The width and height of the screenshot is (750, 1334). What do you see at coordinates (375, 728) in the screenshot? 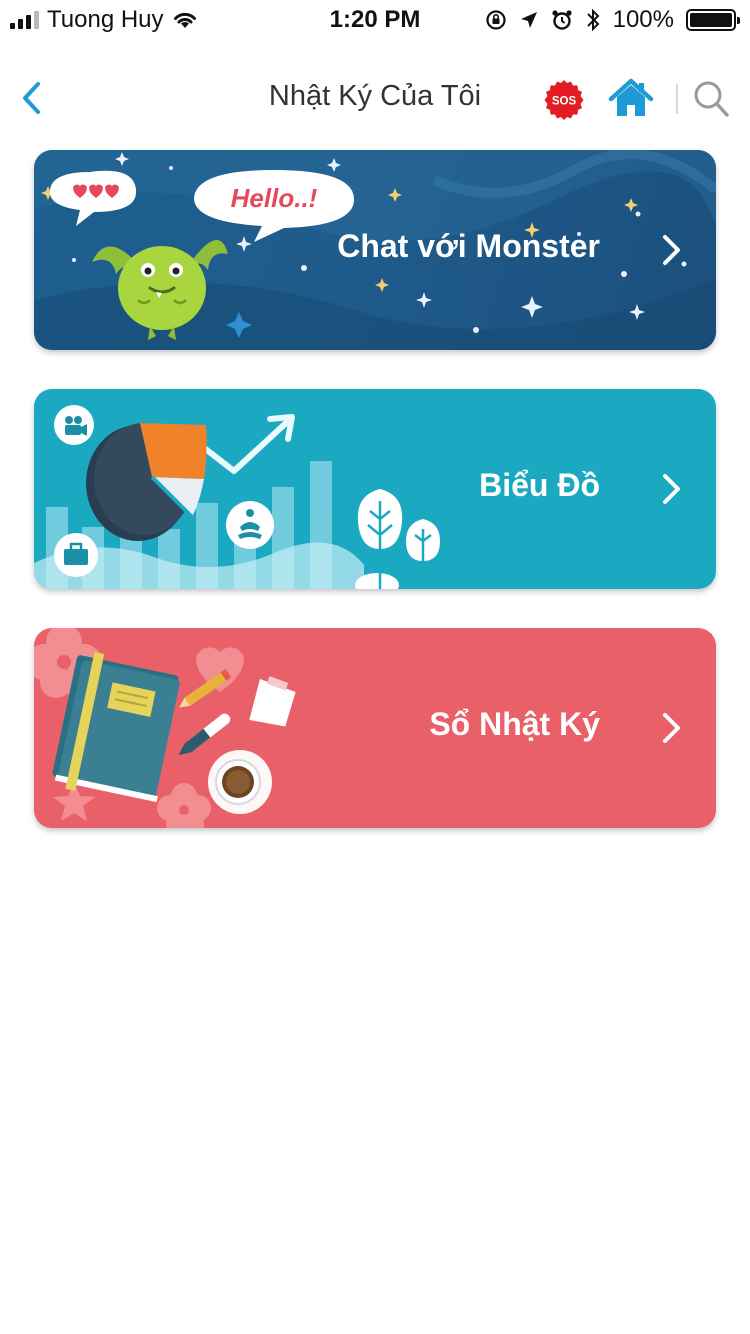
I see `diary-card: Sổ Nhật Ký` at bounding box center [375, 728].